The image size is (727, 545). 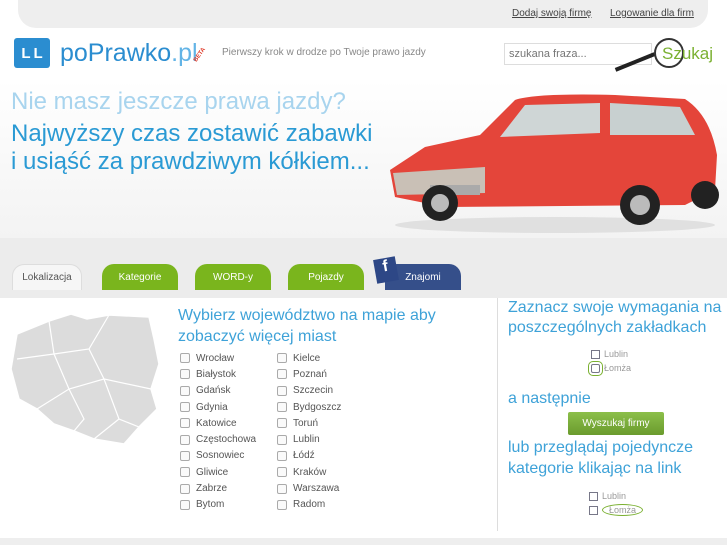 I want to click on city-label: Sosnowiec, so click(x=220, y=456).